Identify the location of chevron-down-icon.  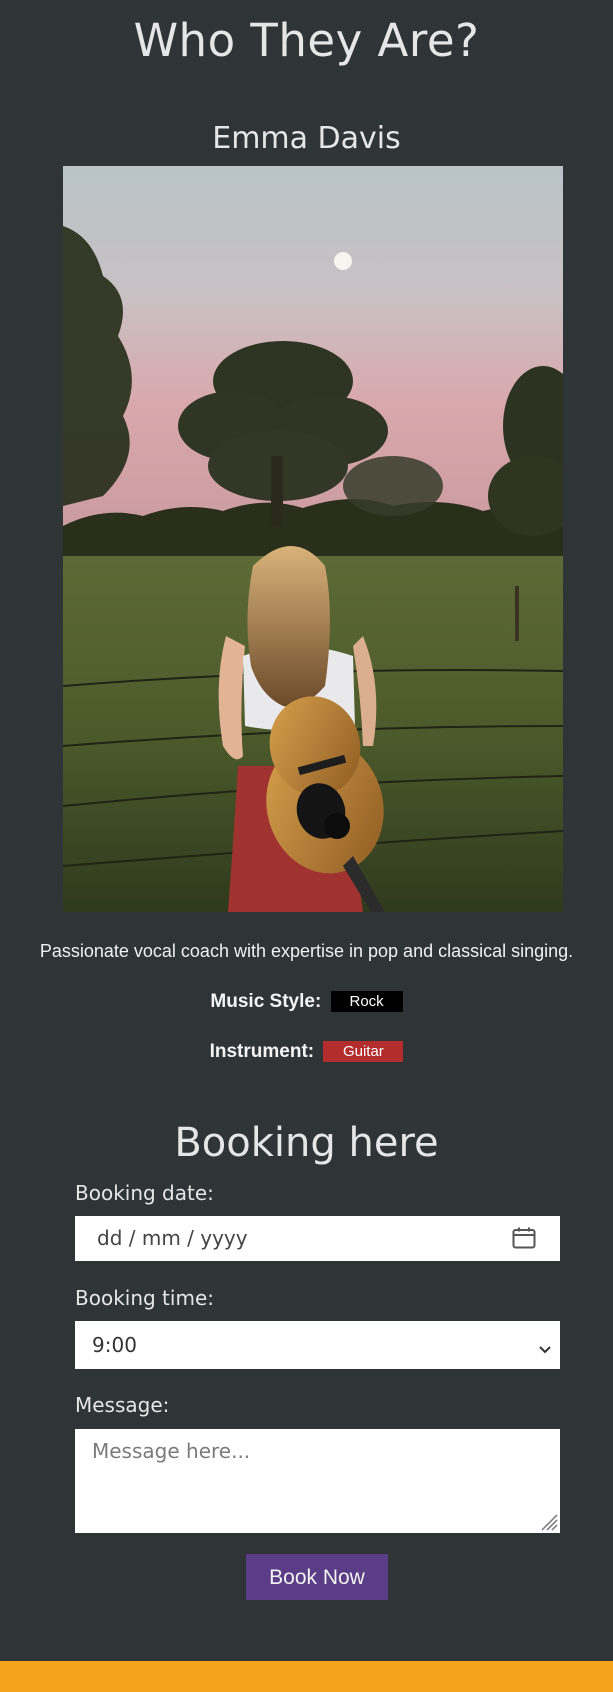
(545, 1346).